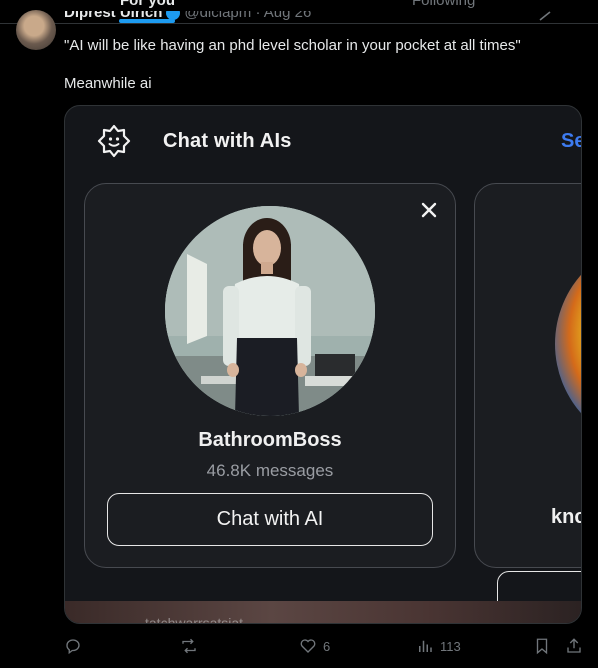  I want to click on retweet-icon, so click(189, 646).